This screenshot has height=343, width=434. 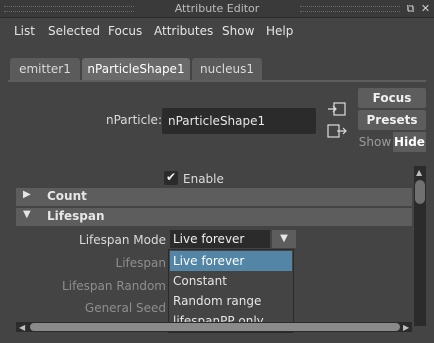 I want to click on collapsed-arrow-icon: ▶, so click(x=27, y=194).